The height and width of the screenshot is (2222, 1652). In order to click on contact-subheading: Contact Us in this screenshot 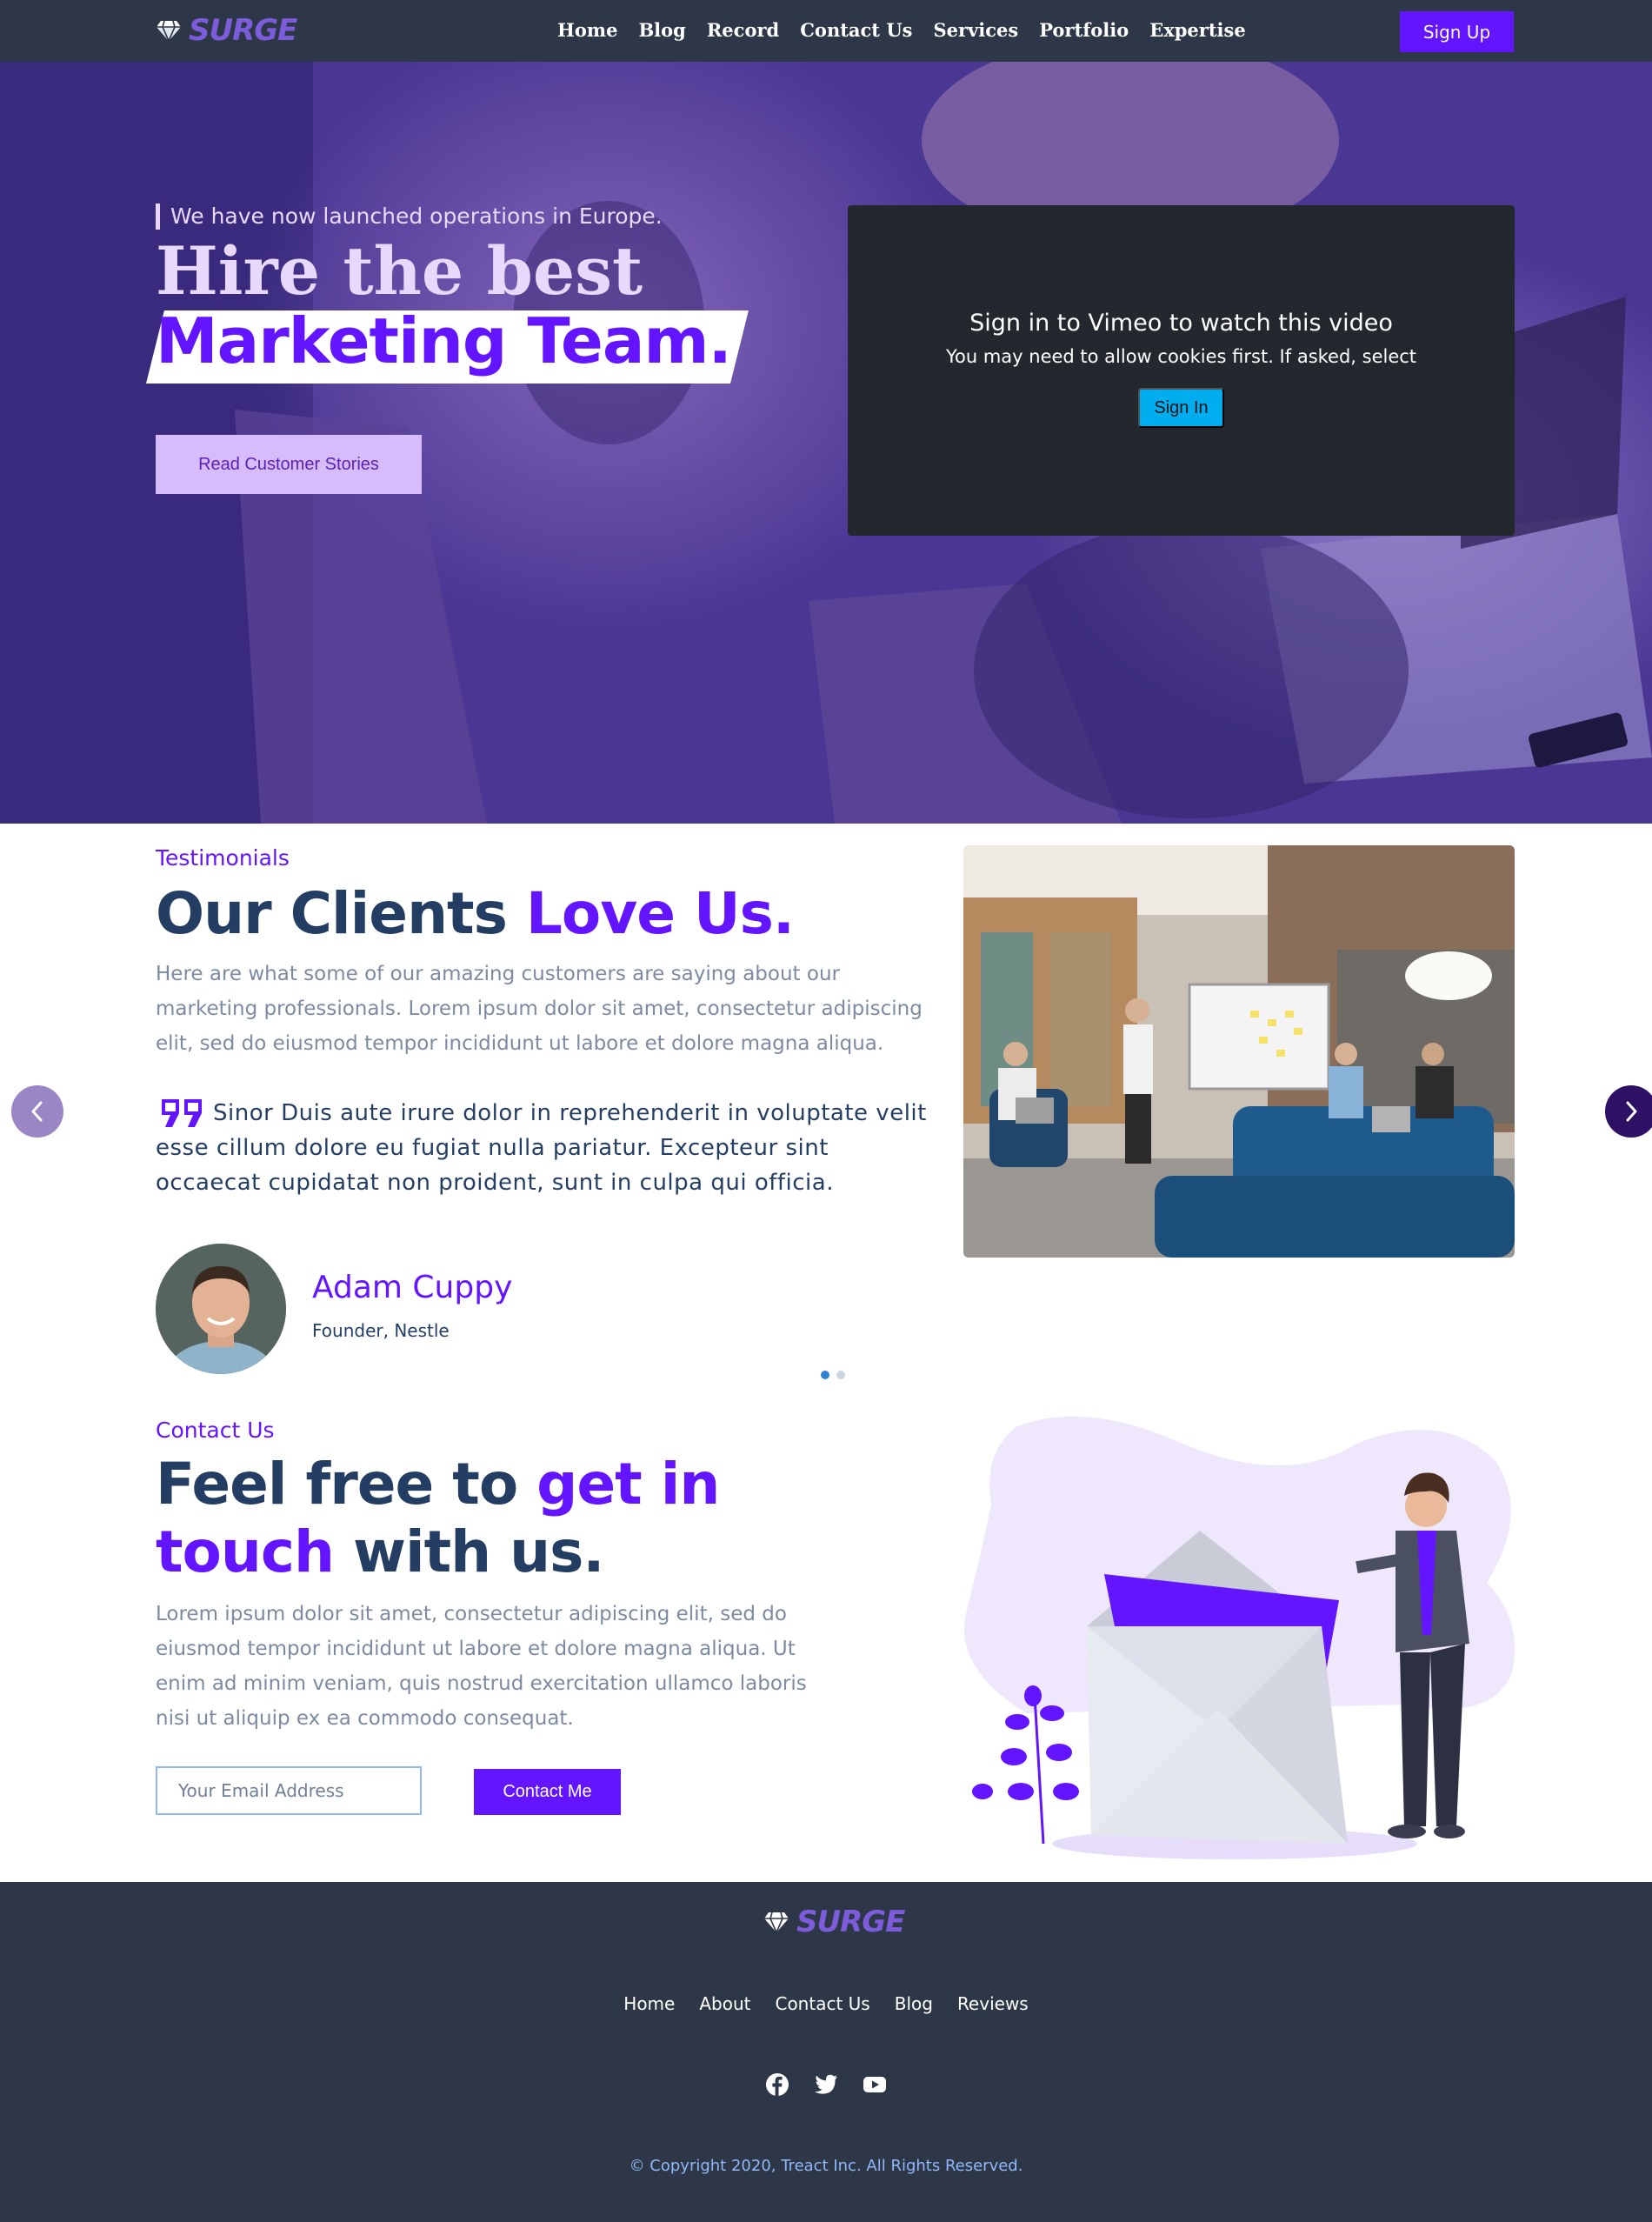, I will do `click(215, 1430)`.